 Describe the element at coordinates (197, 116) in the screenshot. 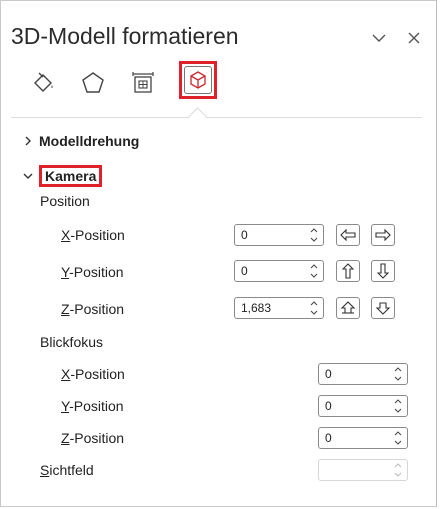

I see `active-tab-pointer` at that location.